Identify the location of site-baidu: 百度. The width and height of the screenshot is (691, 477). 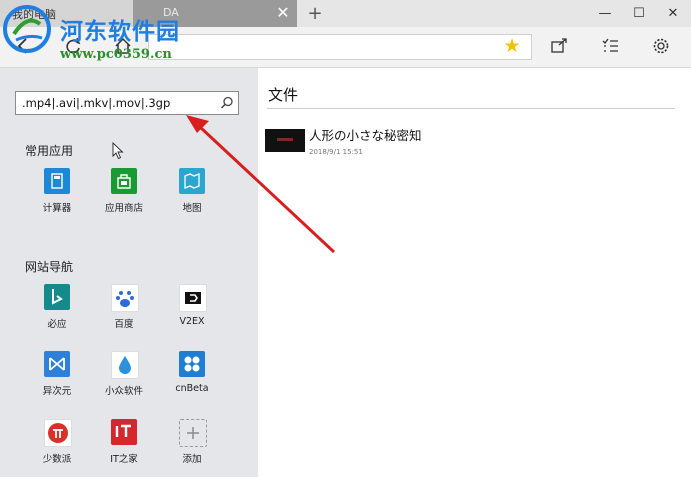
(124, 312).